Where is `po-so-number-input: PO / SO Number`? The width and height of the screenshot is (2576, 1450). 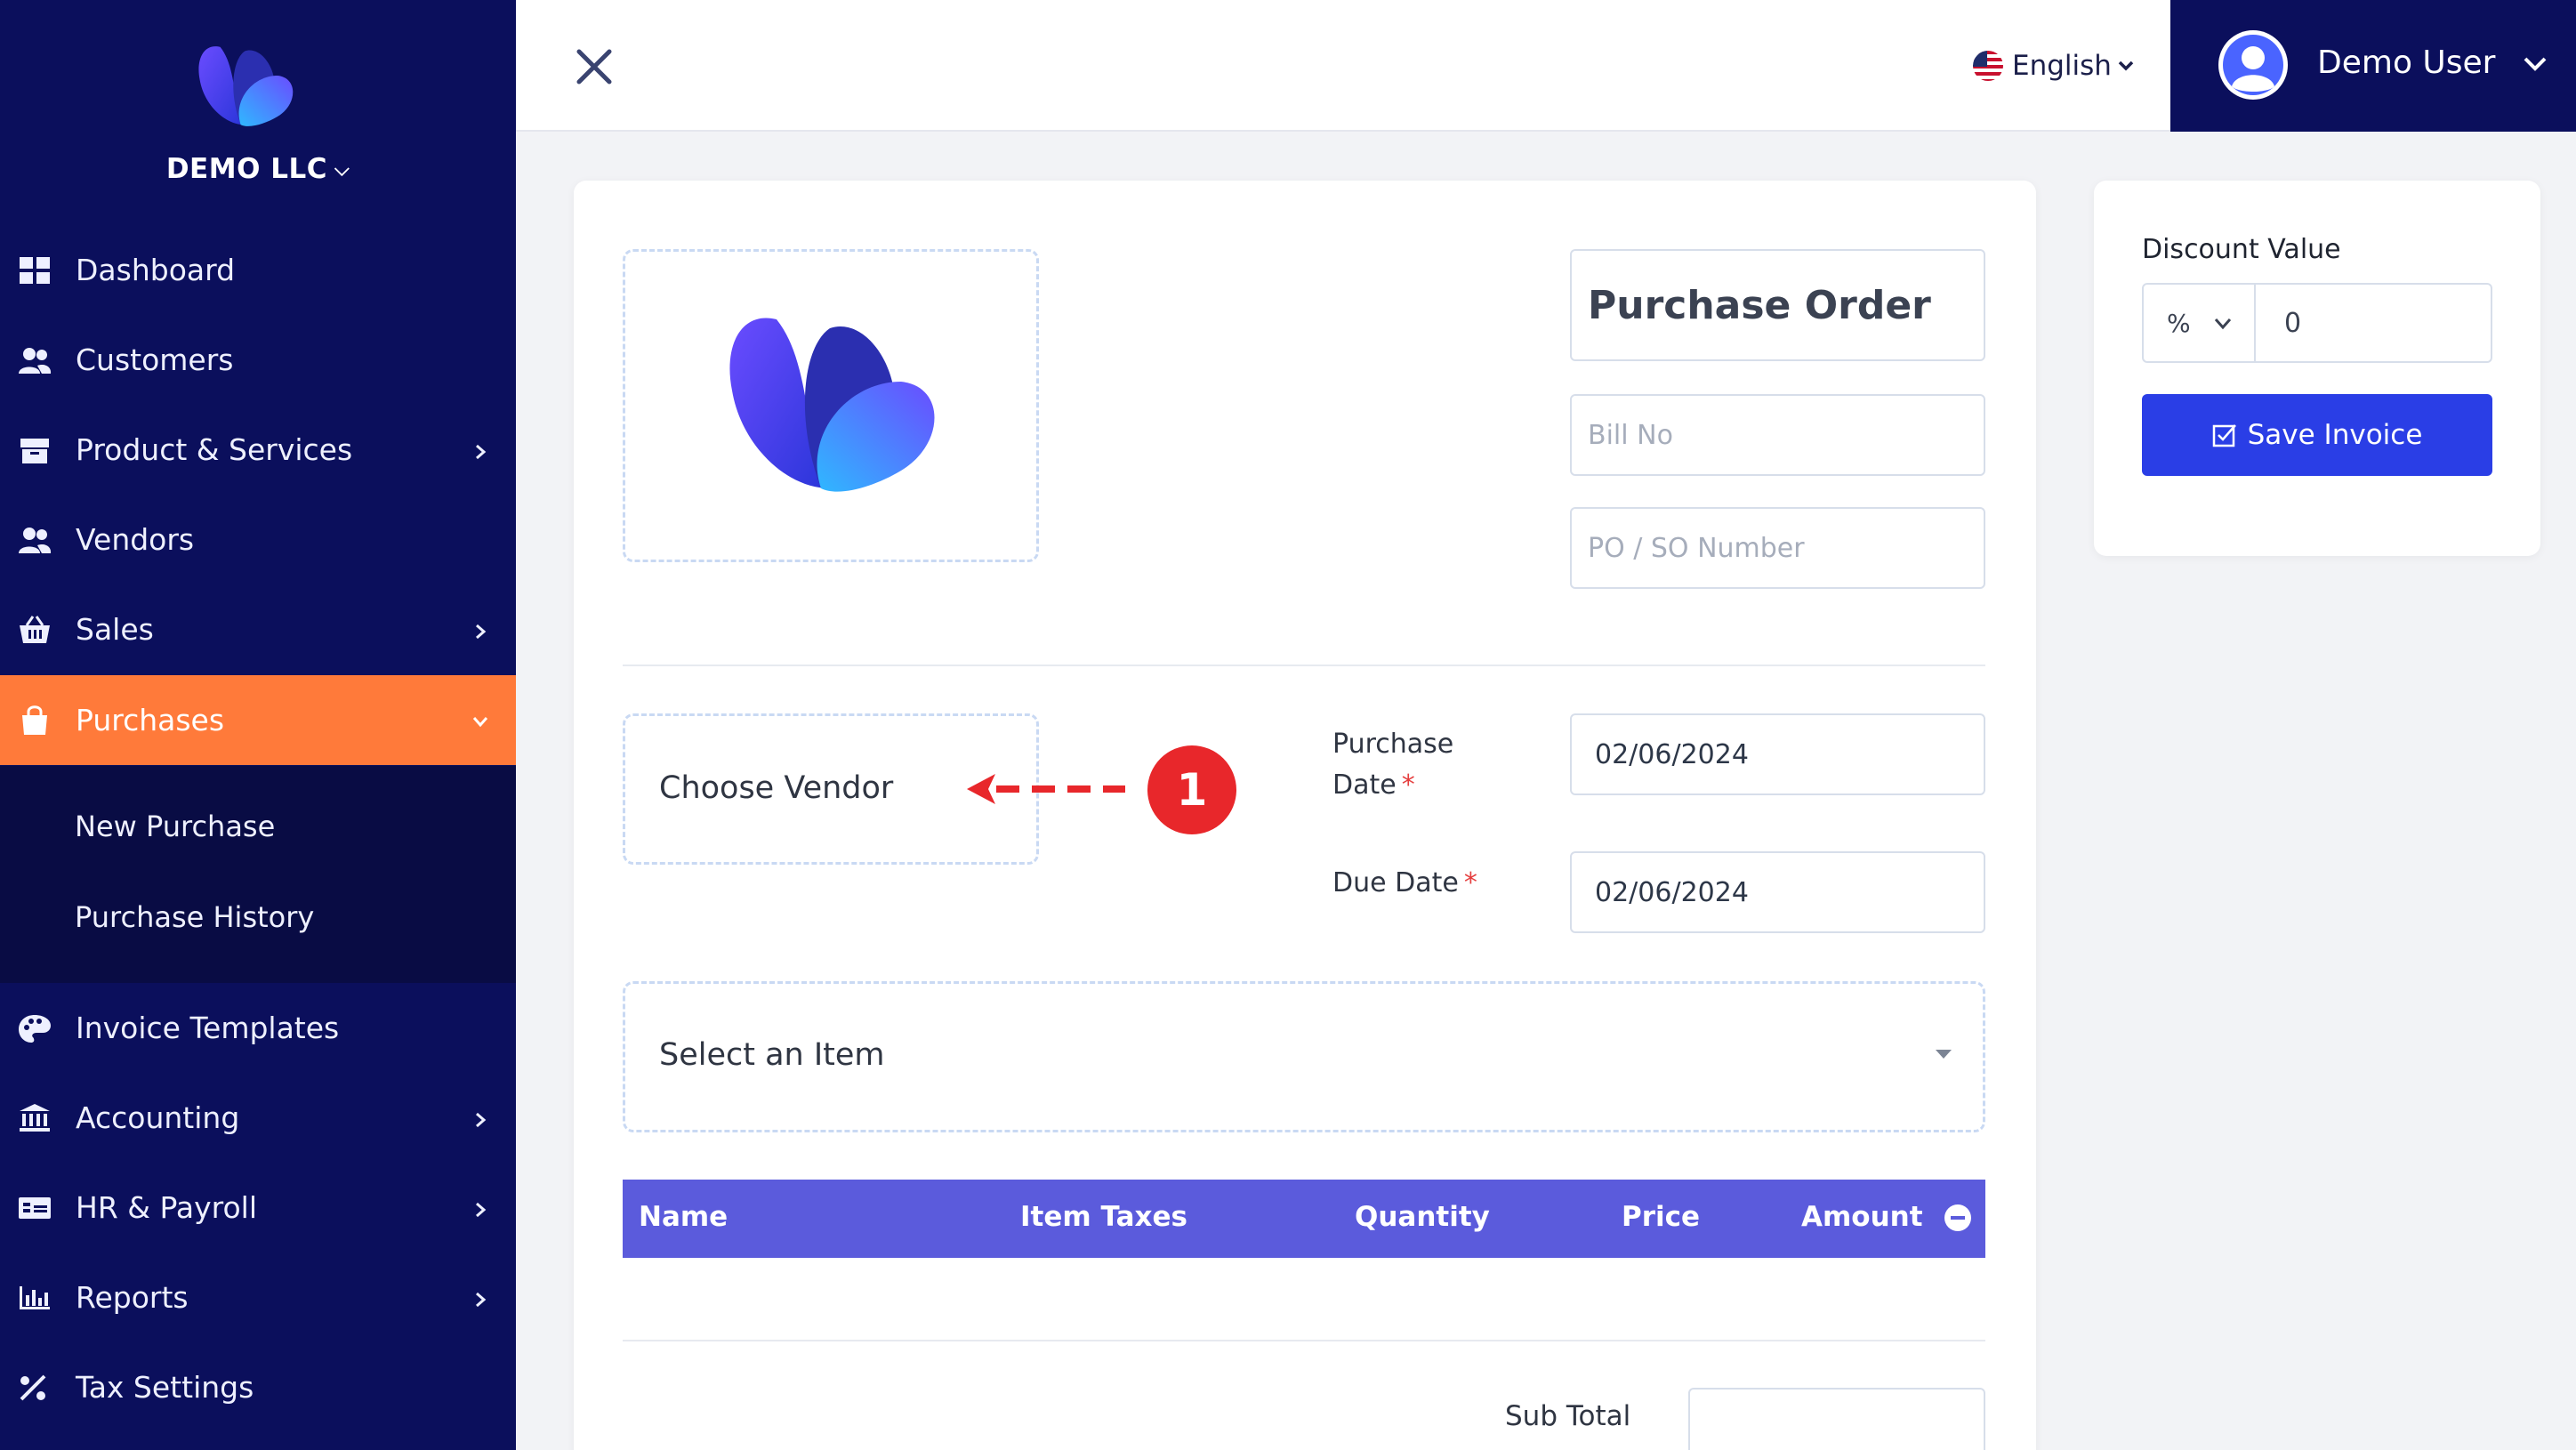 po-so-number-input: PO / SO Number is located at coordinates (1777, 548).